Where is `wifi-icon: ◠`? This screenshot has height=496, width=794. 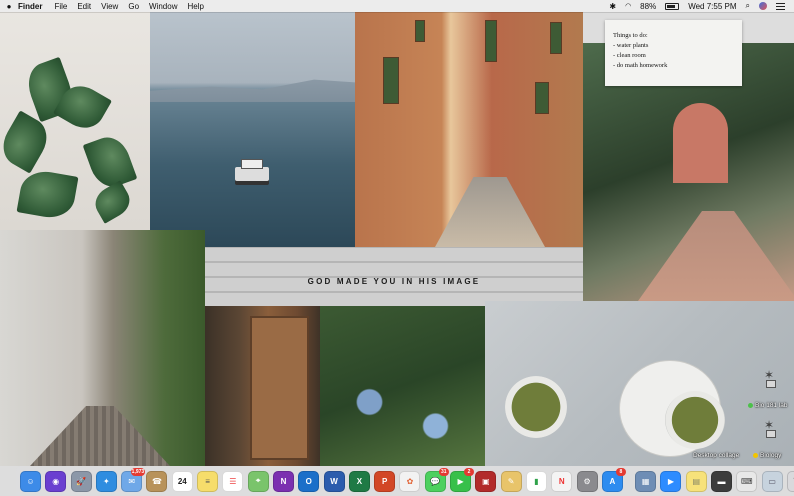
wifi-icon: ◠ is located at coordinates (628, 6).